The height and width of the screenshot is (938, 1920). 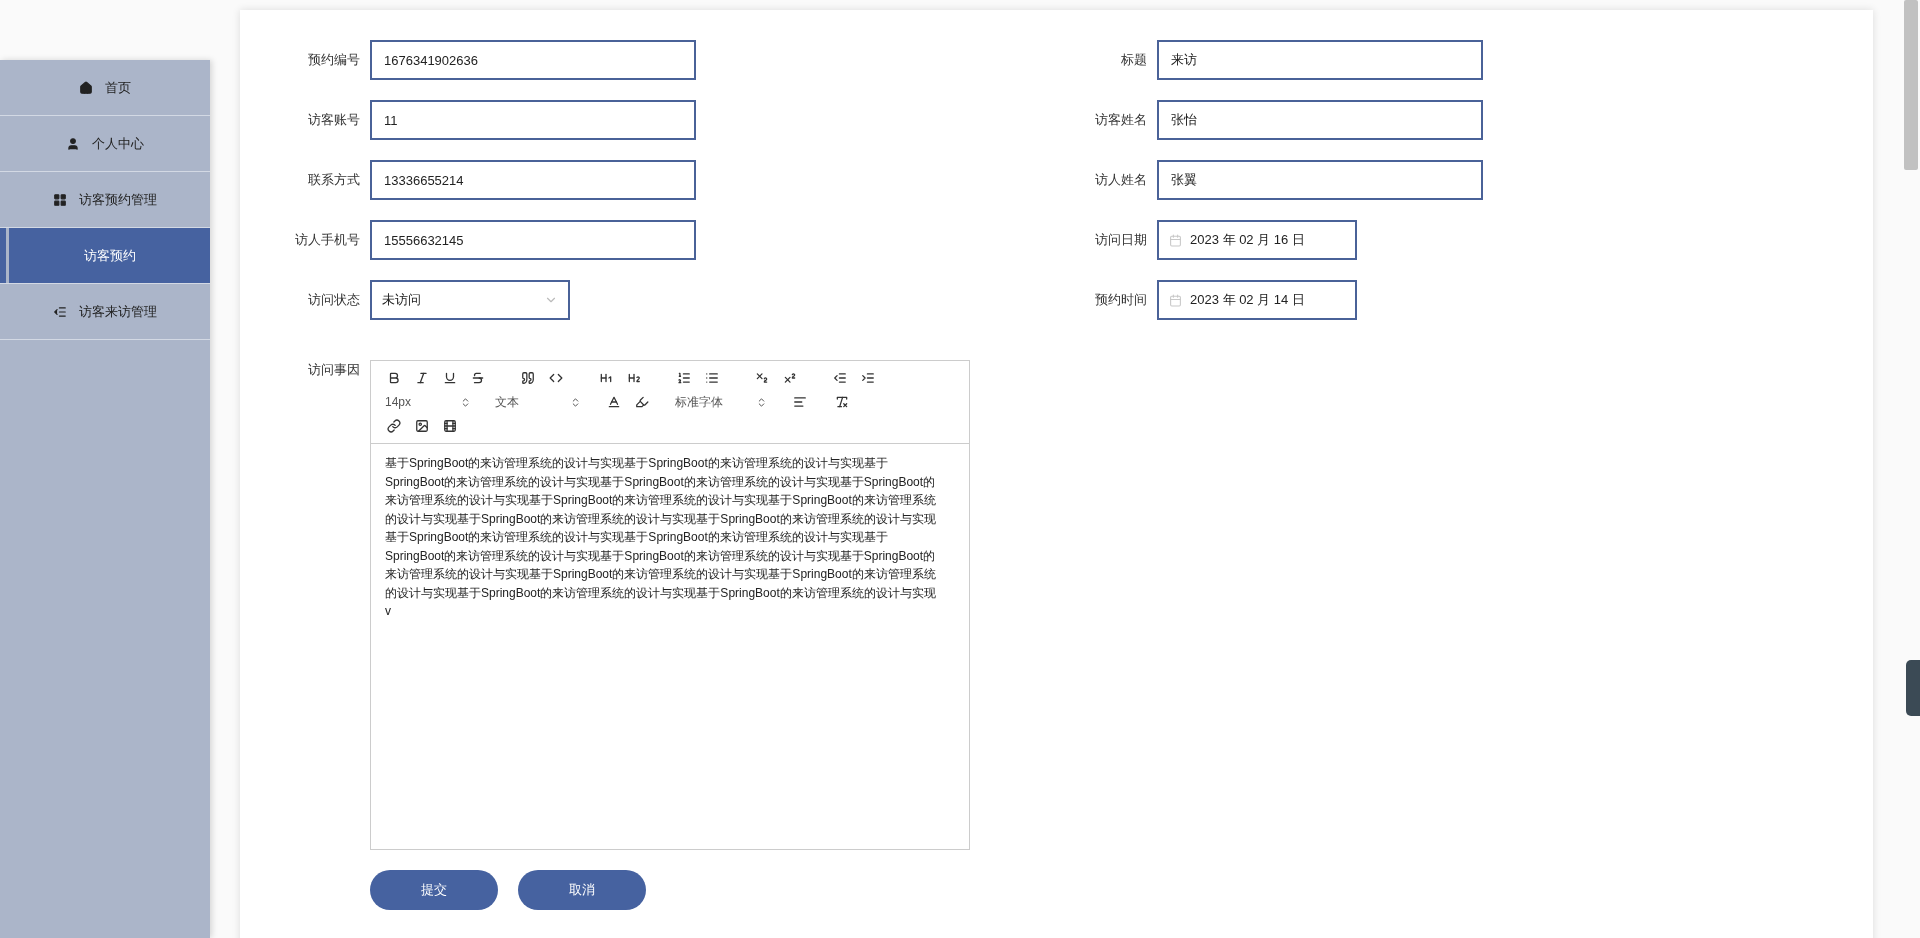 What do you see at coordinates (73, 143) in the screenshot?
I see `user-icon` at bounding box center [73, 143].